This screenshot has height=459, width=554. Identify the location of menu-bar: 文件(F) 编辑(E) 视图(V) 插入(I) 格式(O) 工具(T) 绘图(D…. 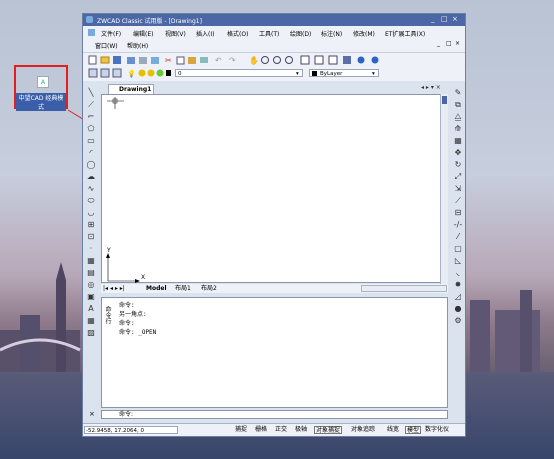
(274, 39).